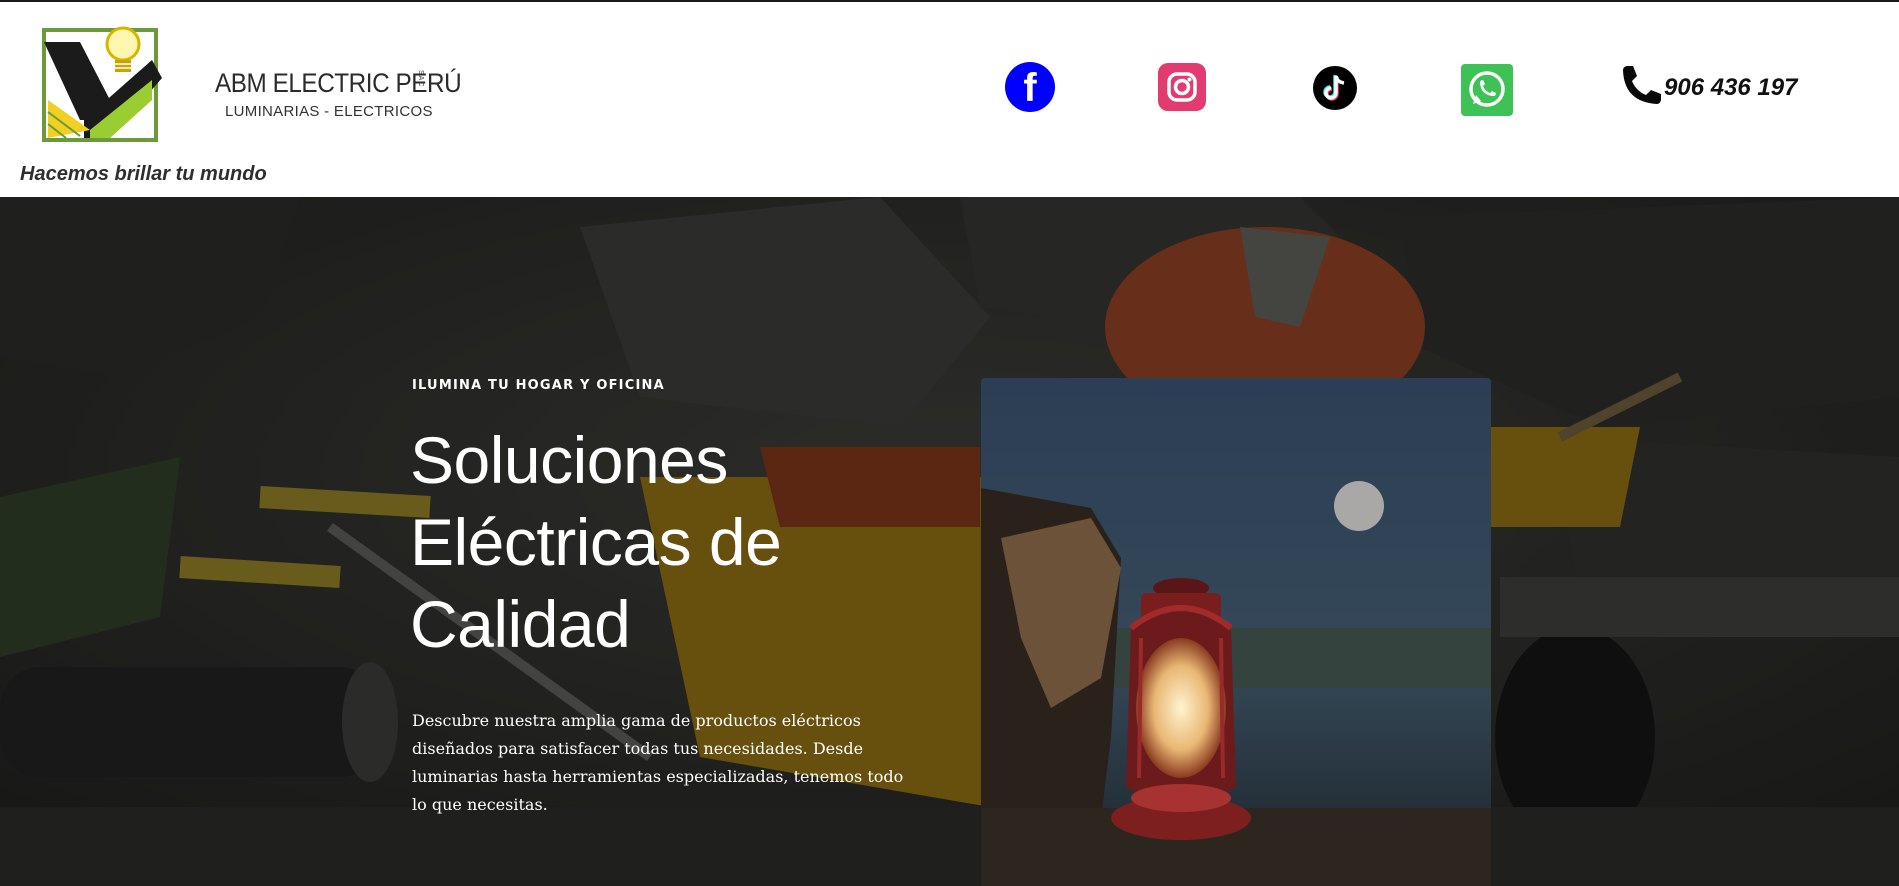 The image size is (1899, 886). What do you see at coordinates (520, 624) in the screenshot?
I see `hero-title-line: Calidad` at bounding box center [520, 624].